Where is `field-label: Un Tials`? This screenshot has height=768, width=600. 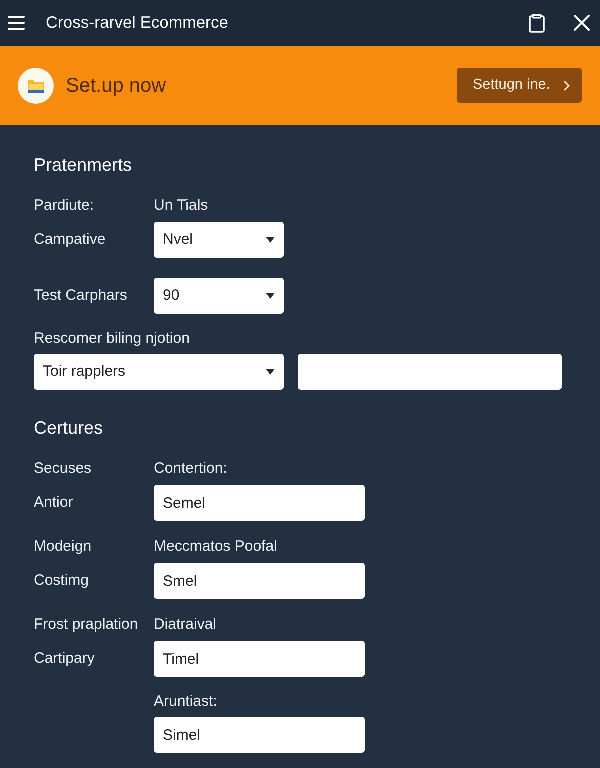
field-label: Un Tials is located at coordinates (181, 206).